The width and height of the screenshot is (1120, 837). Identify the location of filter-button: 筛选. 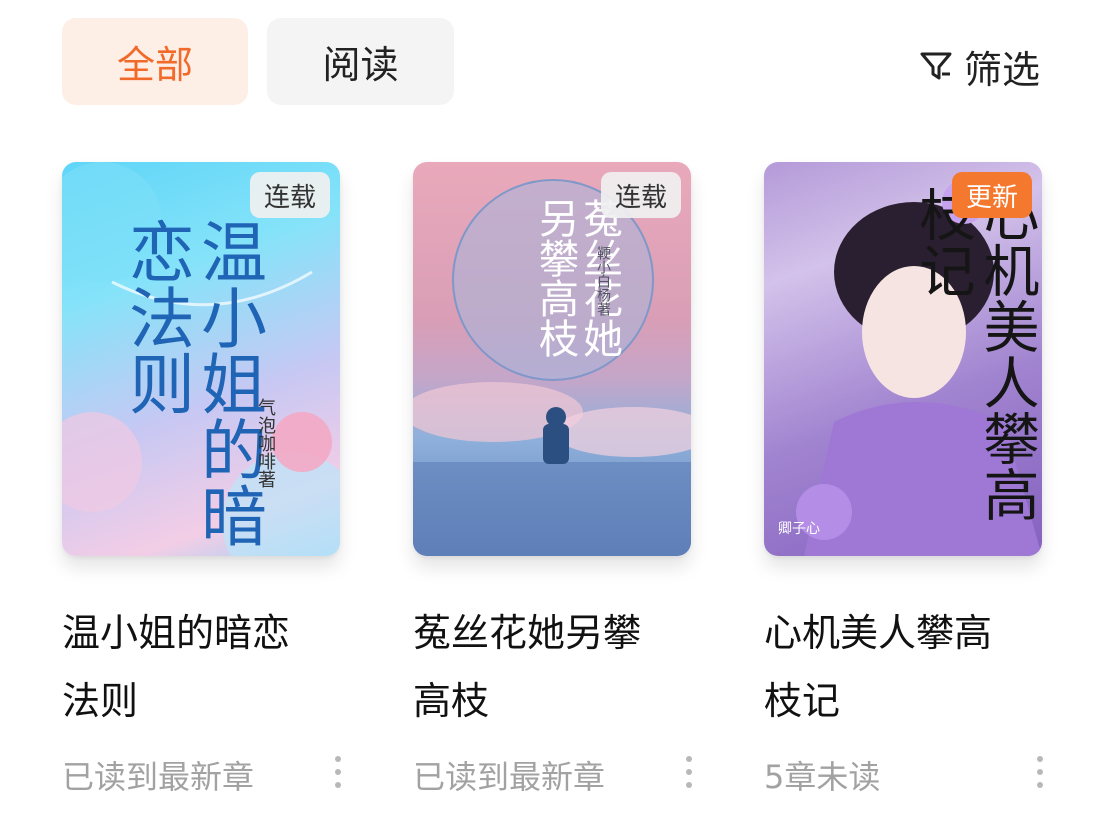
(979, 66).